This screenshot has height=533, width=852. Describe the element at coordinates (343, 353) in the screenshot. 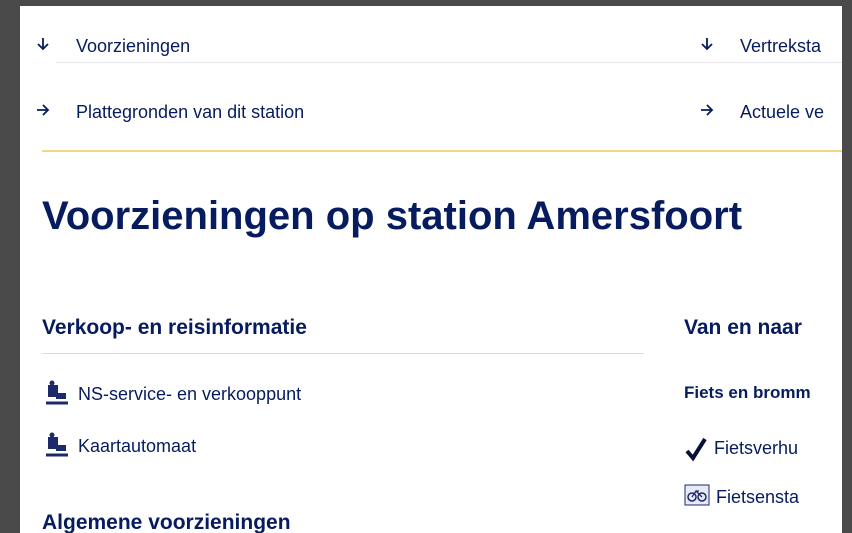

I see `section-divider` at that location.